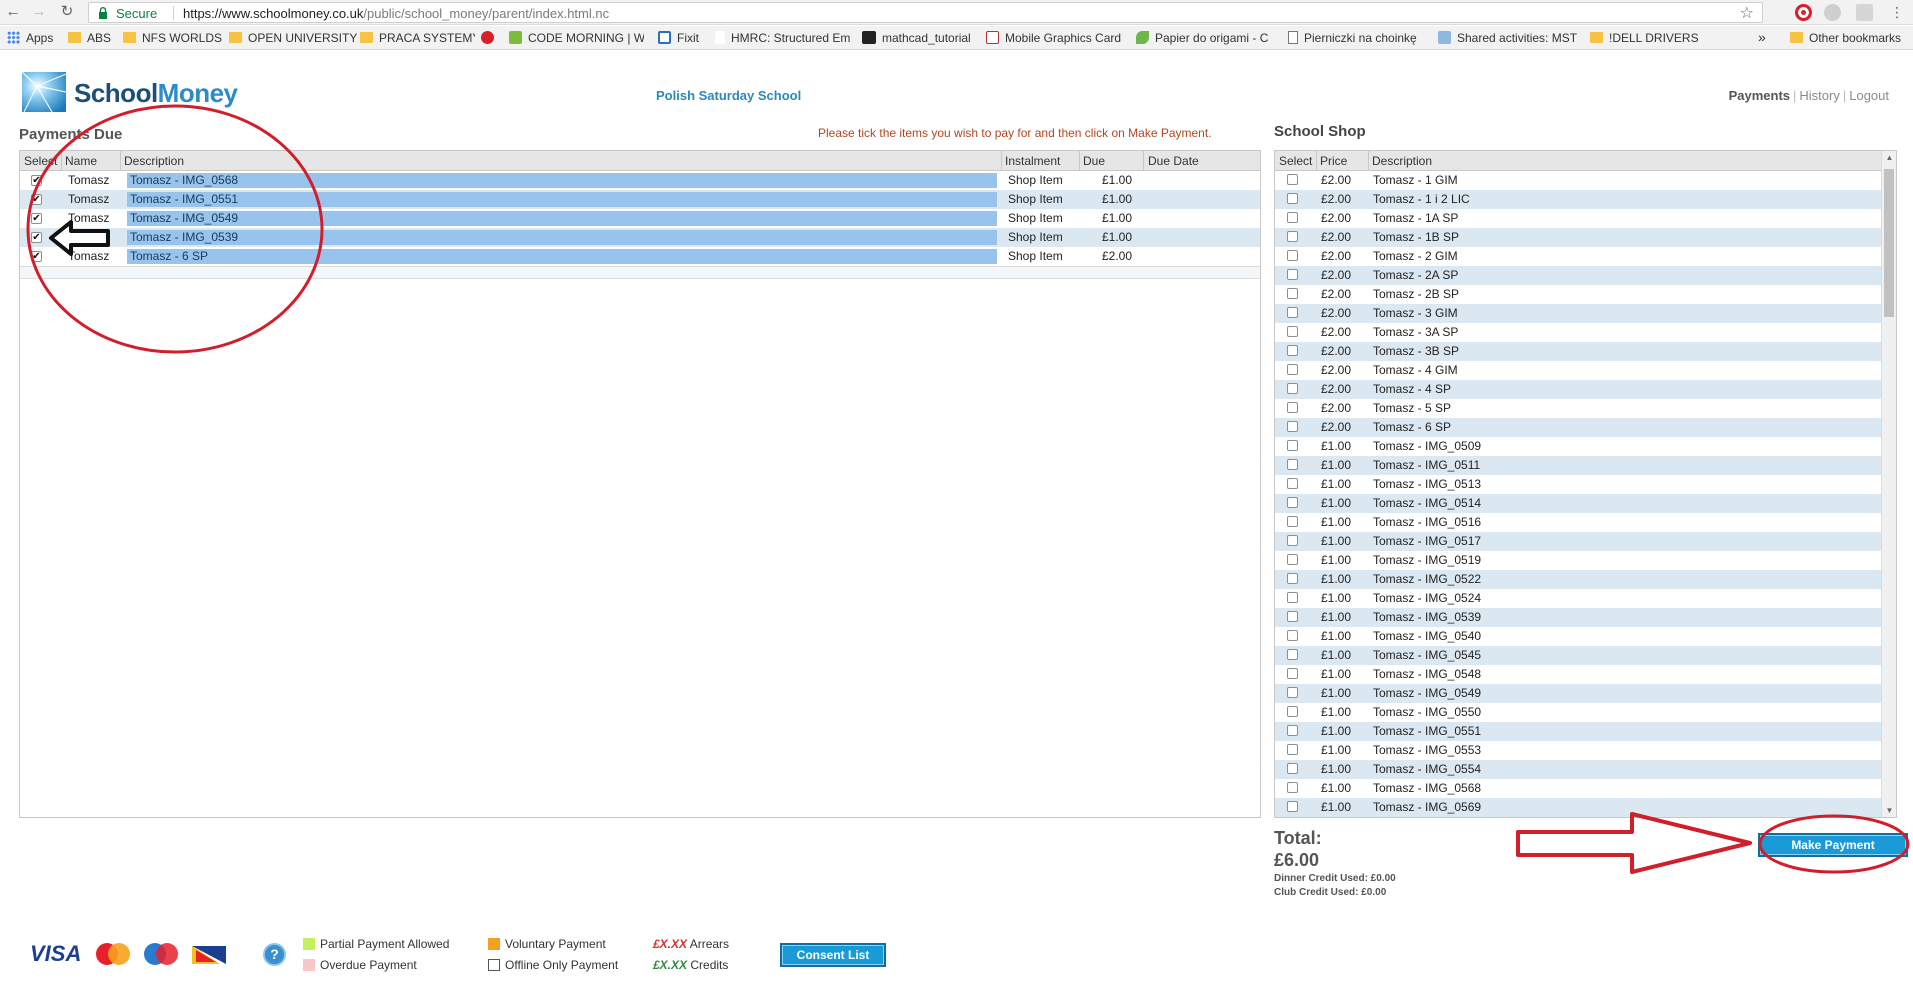 The image size is (1913, 1007). What do you see at coordinates (640, 199) in the screenshot?
I see `table-row: ✔ Tomasz Tomasz - IMG_0551 Shop Item £1.00` at bounding box center [640, 199].